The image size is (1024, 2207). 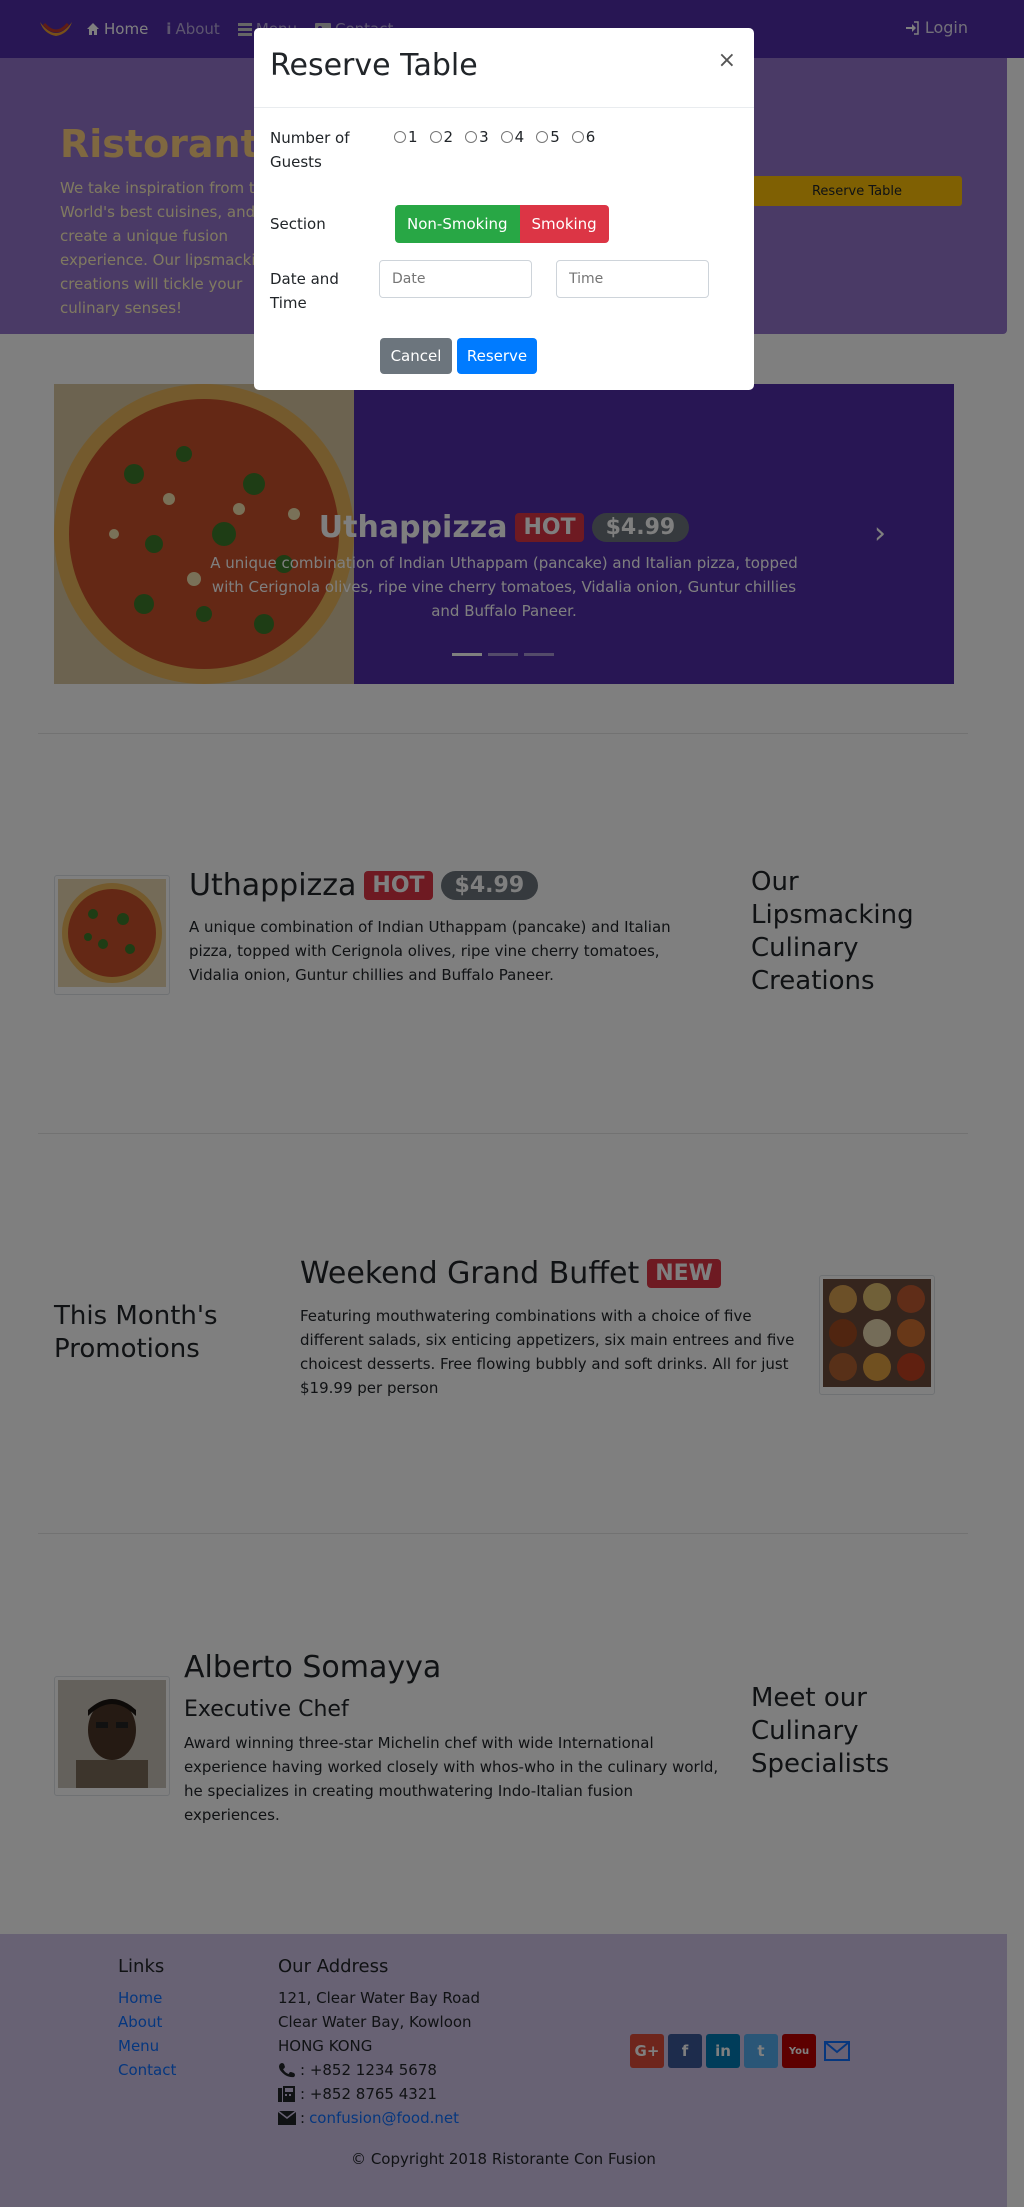 What do you see at coordinates (484, 137) in the screenshot?
I see `radio-label: 3` at bounding box center [484, 137].